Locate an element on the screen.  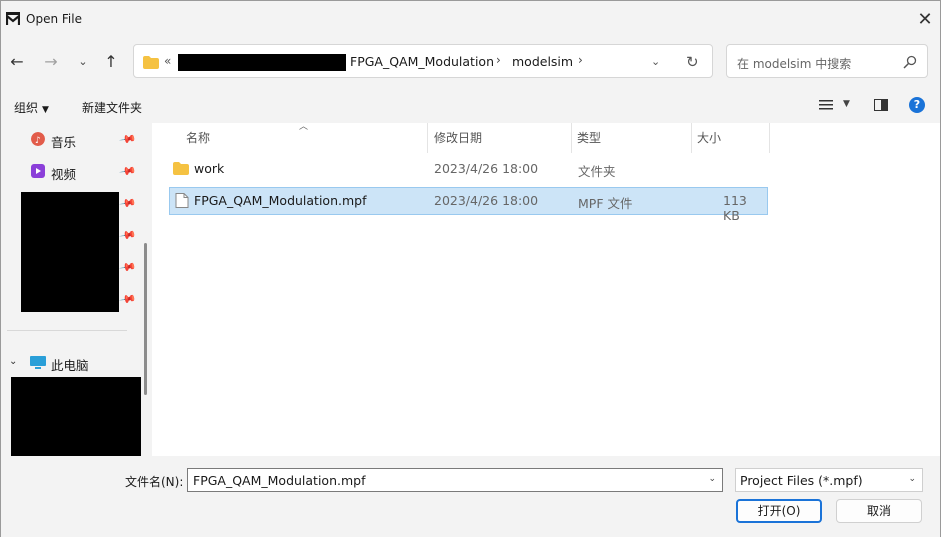
music-icon: ♪ is located at coordinates (38, 139).